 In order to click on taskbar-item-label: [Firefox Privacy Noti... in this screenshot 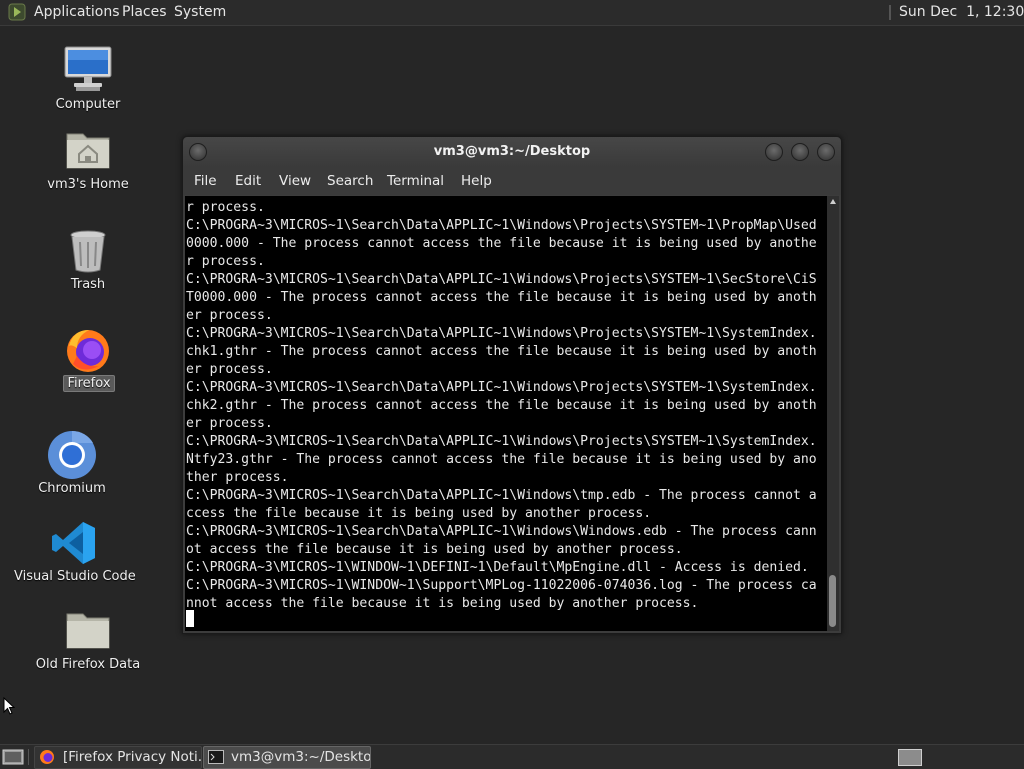, I will do `click(132, 757)`.